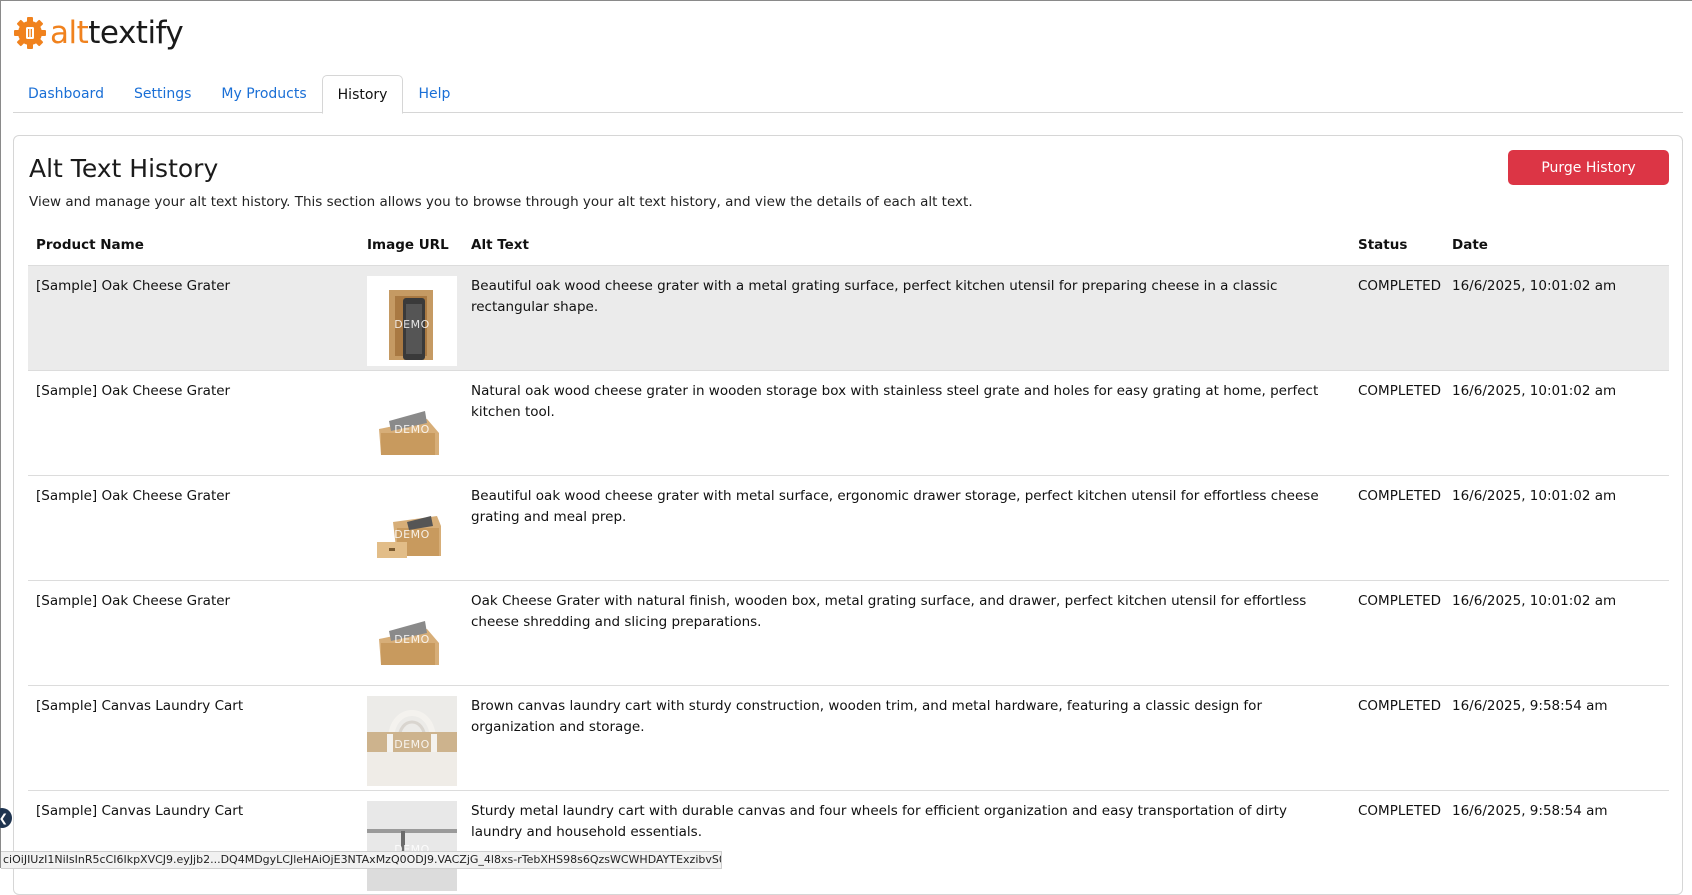 The height and width of the screenshot is (895, 1692). I want to click on gear-icon, so click(30, 33).